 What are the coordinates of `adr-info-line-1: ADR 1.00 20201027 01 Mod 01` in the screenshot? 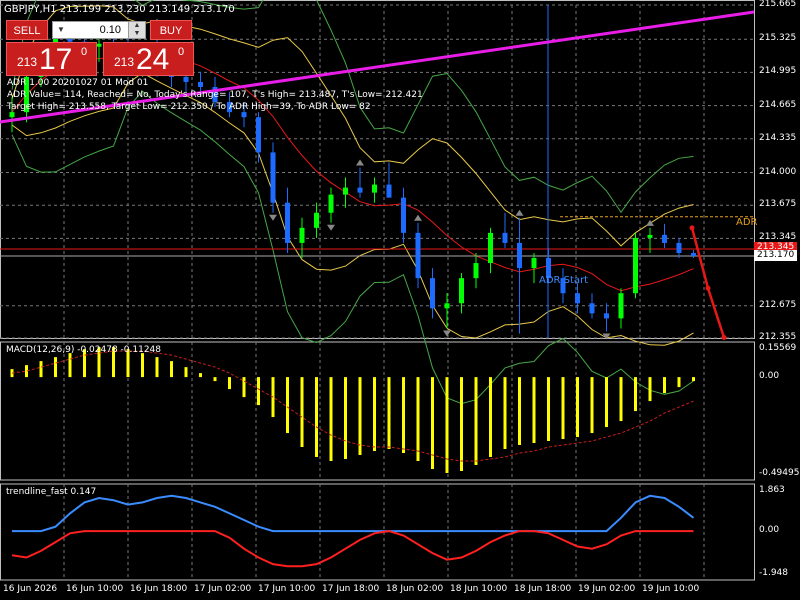 It's located at (78, 83).